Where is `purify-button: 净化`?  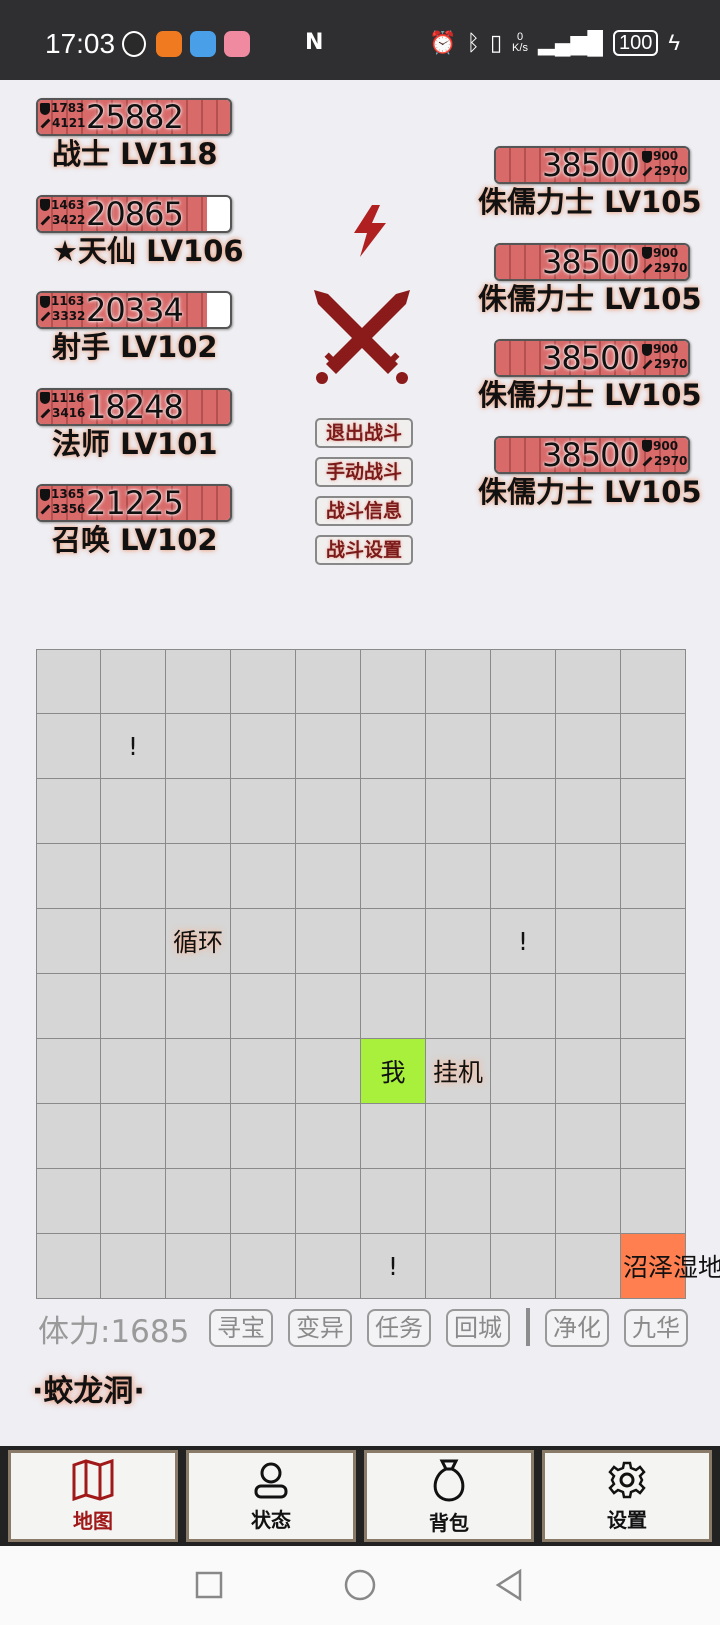 purify-button: 净化 is located at coordinates (577, 1328).